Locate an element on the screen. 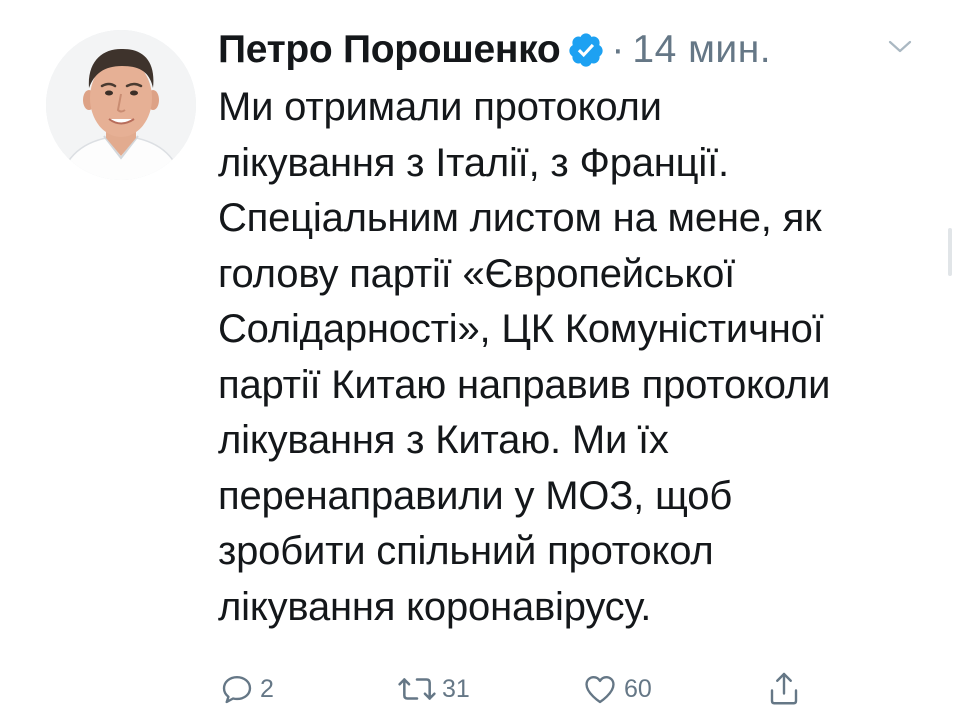  scrollbar is located at coordinates (950, 252).